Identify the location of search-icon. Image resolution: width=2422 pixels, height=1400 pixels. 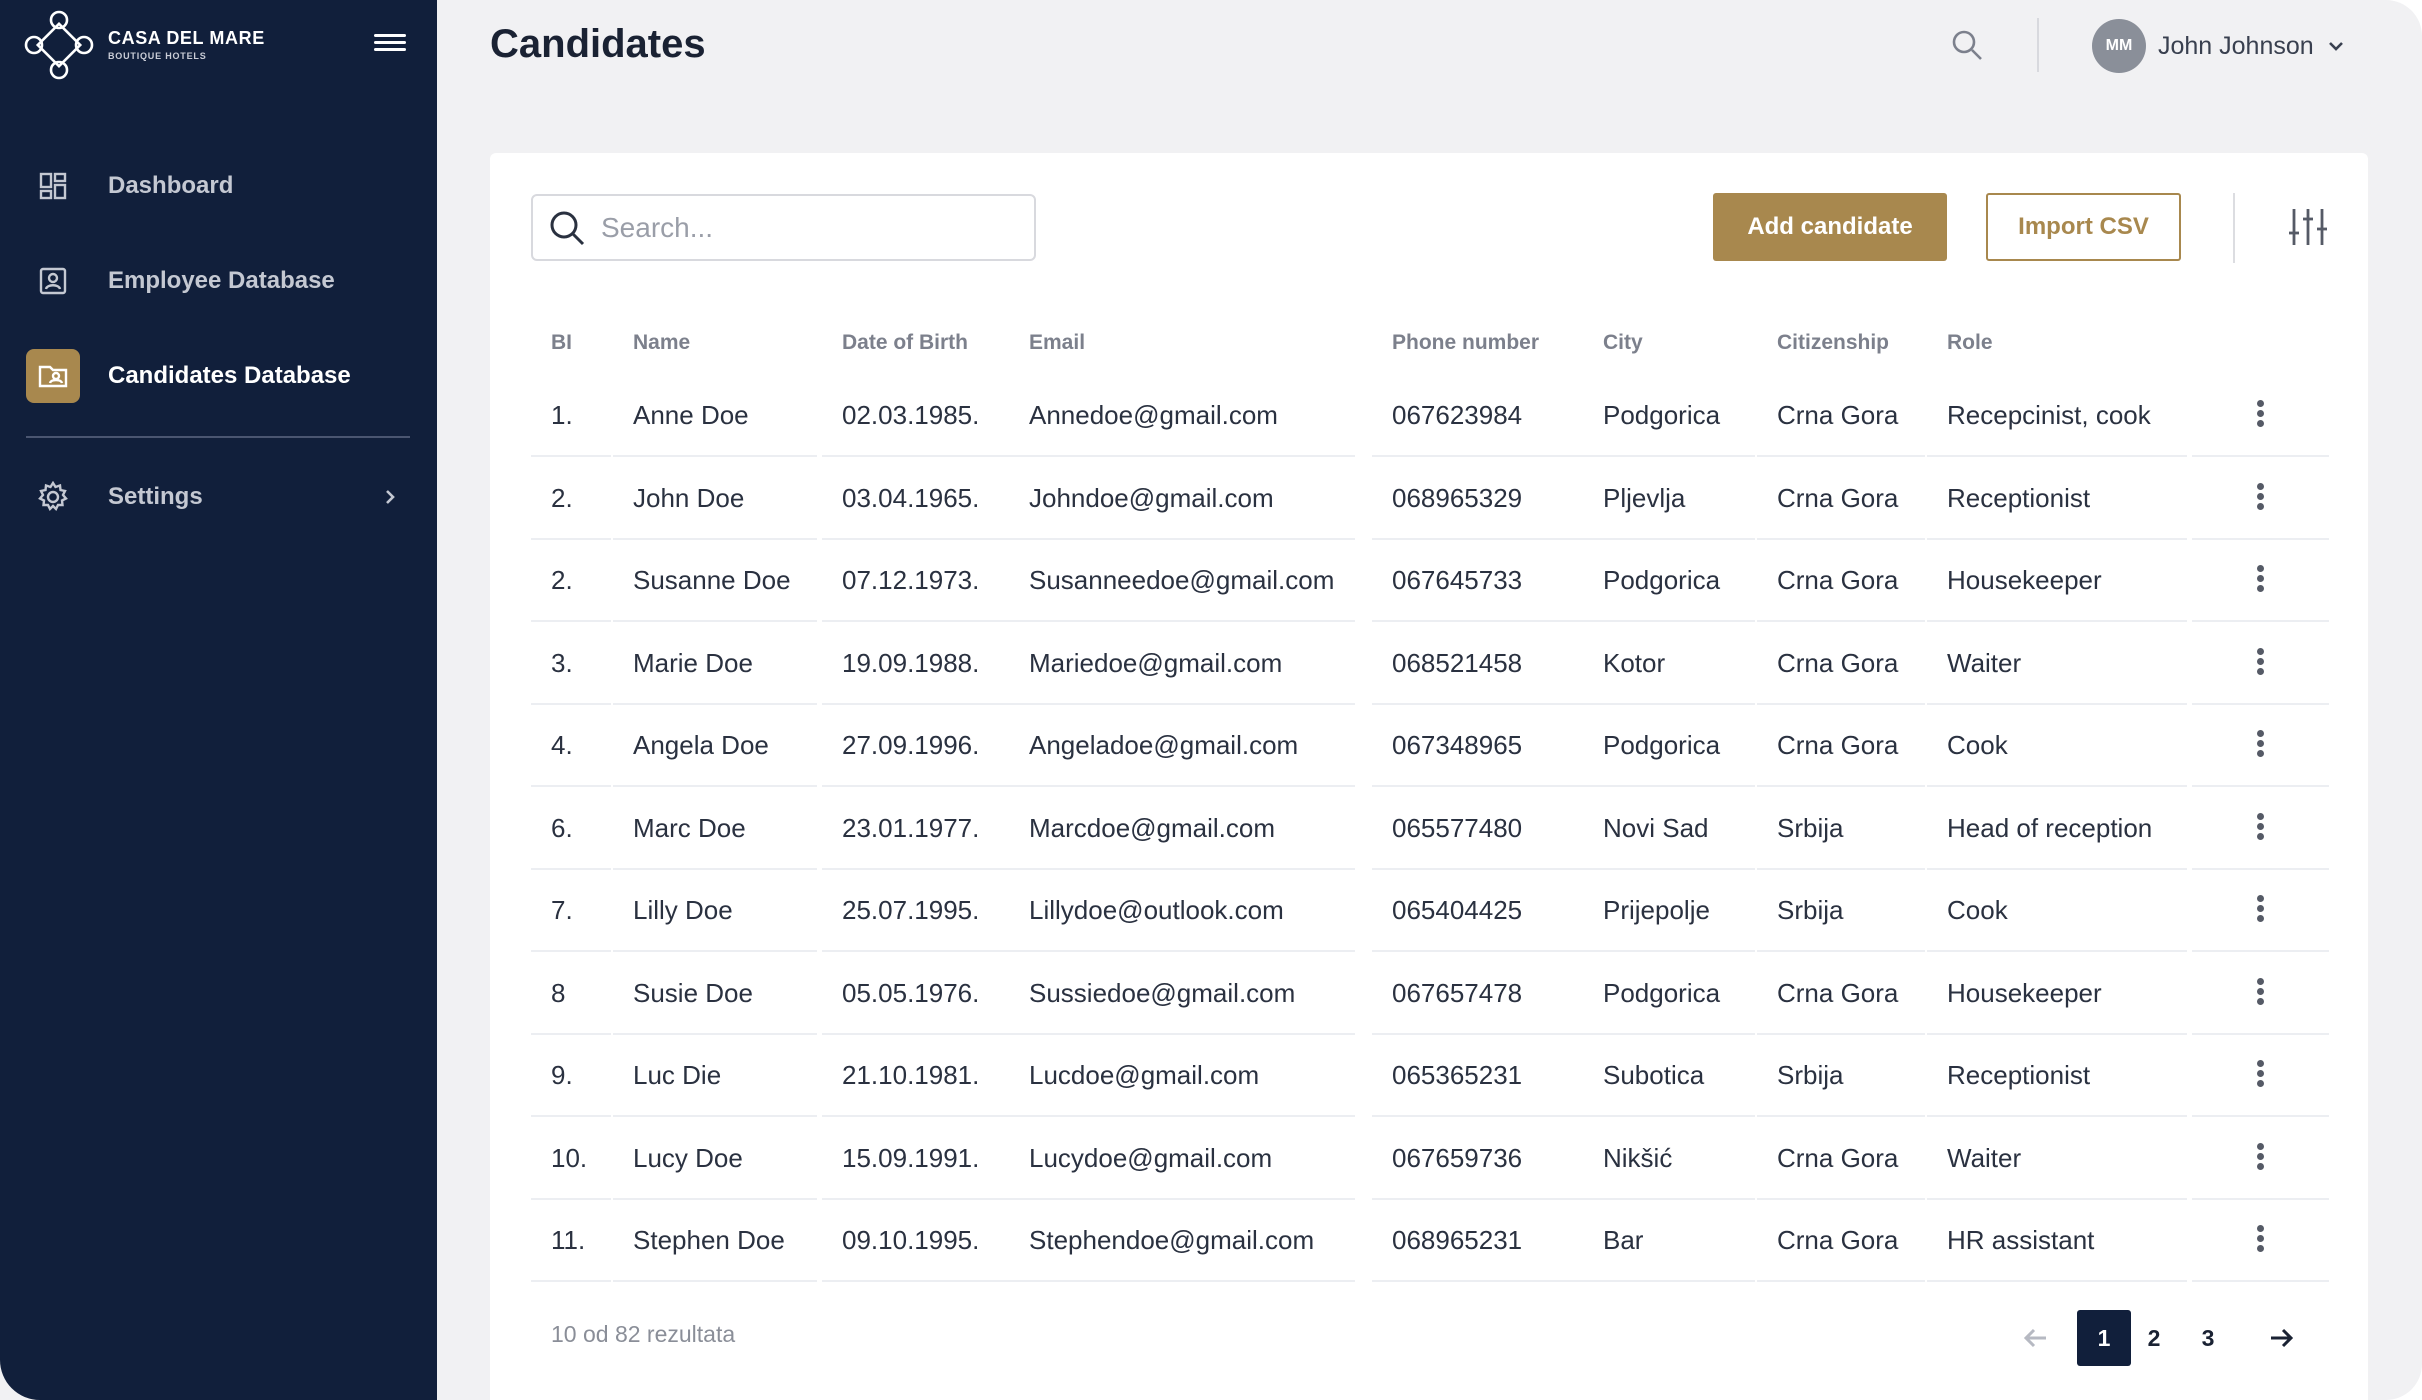
(1967, 45).